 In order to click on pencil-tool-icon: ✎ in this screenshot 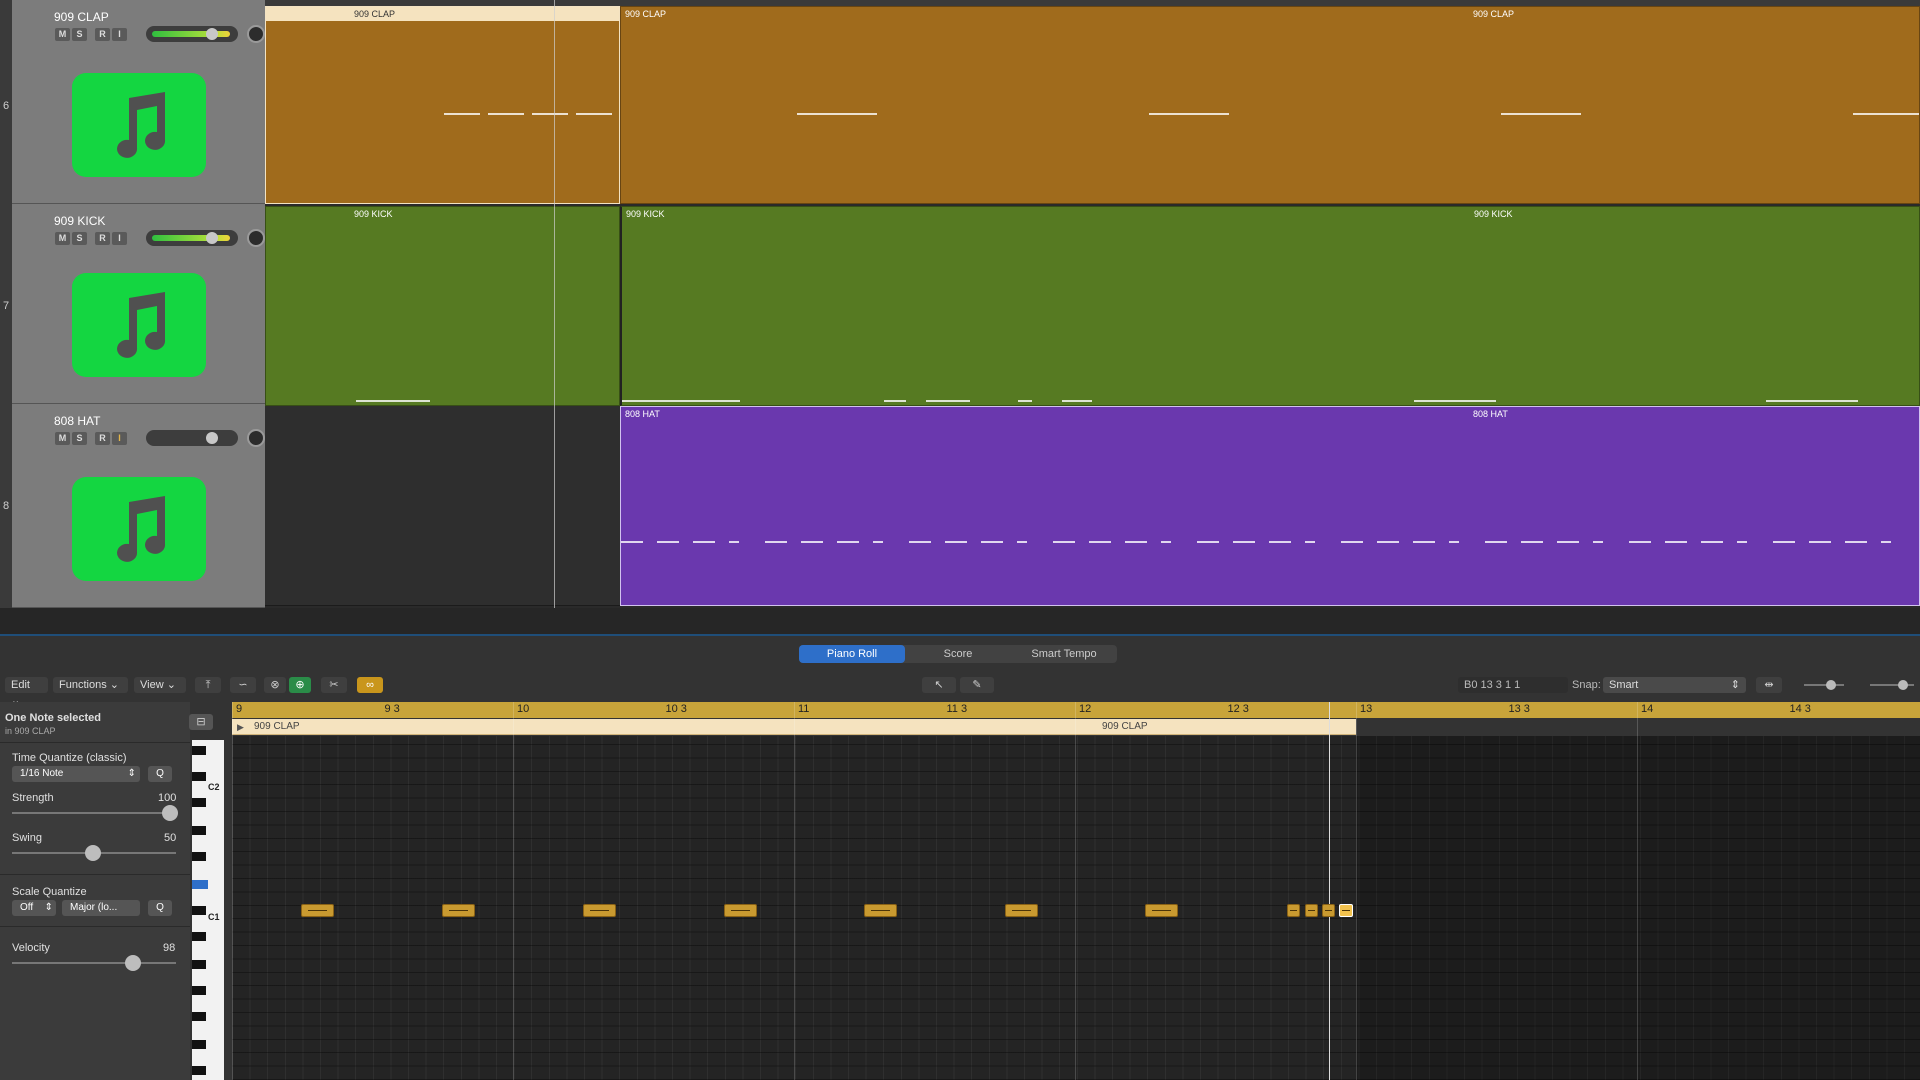, I will do `click(977, 685)`.